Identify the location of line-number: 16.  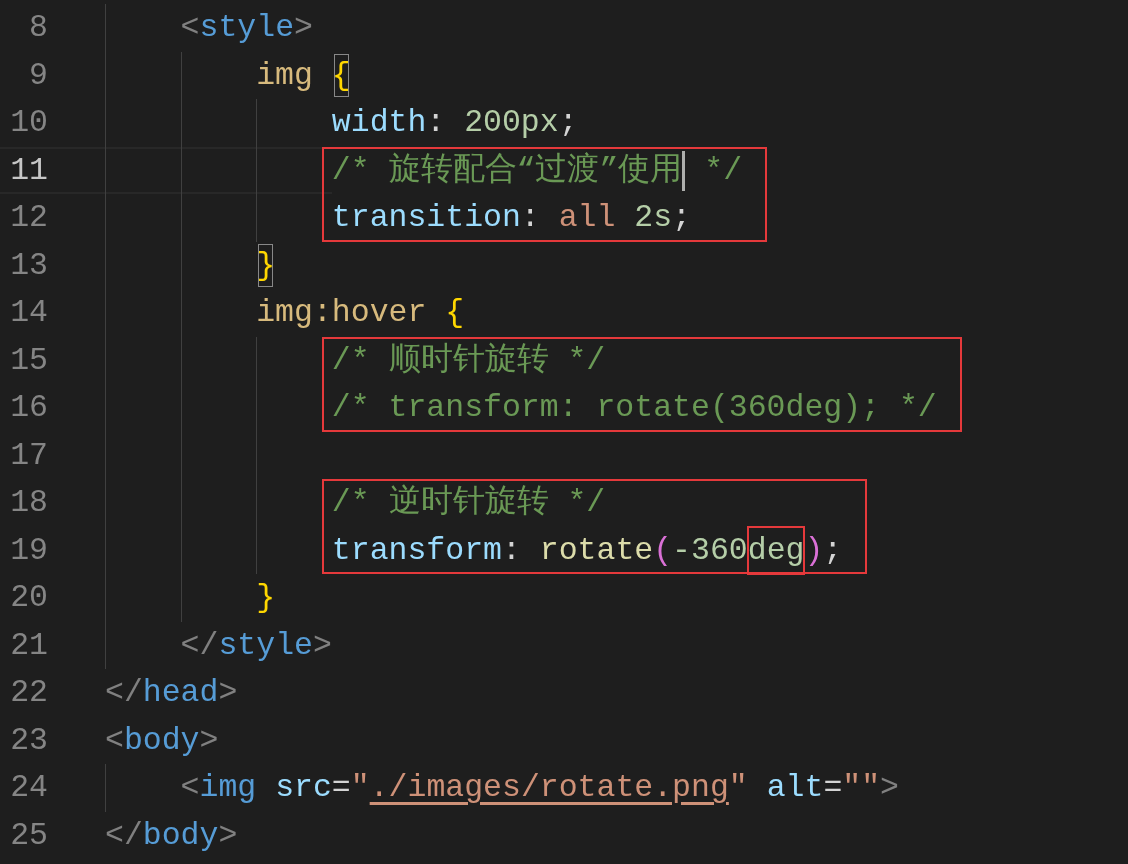
(29, 408).